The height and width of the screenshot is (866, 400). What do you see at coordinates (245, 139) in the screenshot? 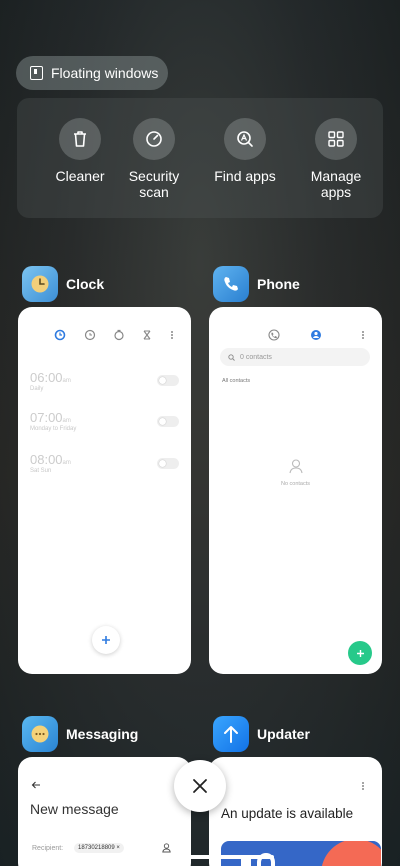
I see `find-apps-icon` at bounding box center [245, 139].